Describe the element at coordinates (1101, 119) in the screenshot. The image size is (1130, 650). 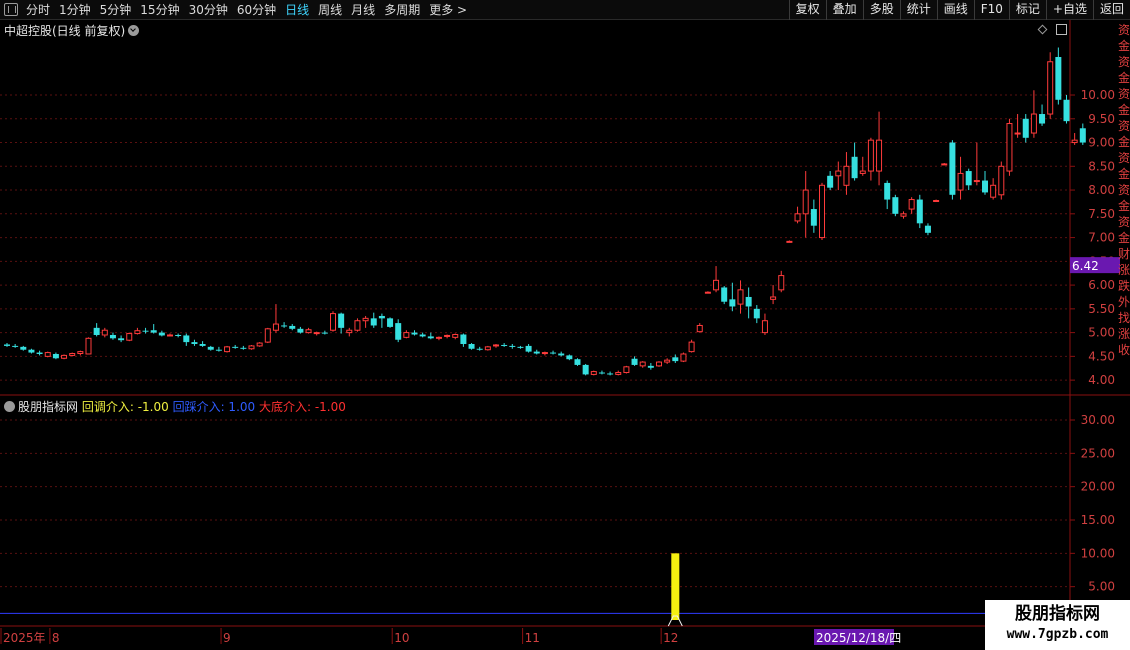
I see `y-tick-label: 9.50` at that location.